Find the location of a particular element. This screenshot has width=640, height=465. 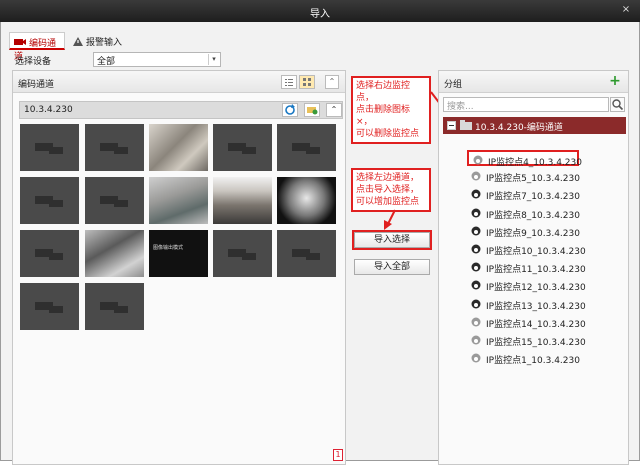

page-number: 1 is located at coordinates (338, 455).